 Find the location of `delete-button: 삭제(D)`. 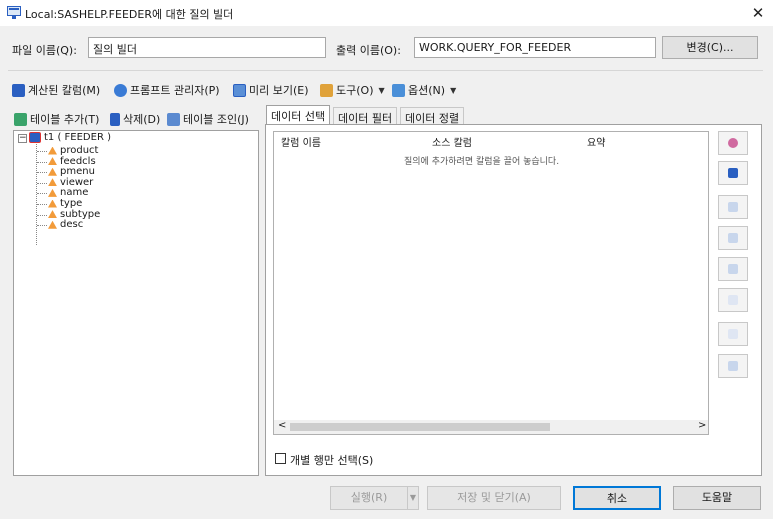

delete-button: 삭제(D) is located at coordinates (135, 119).